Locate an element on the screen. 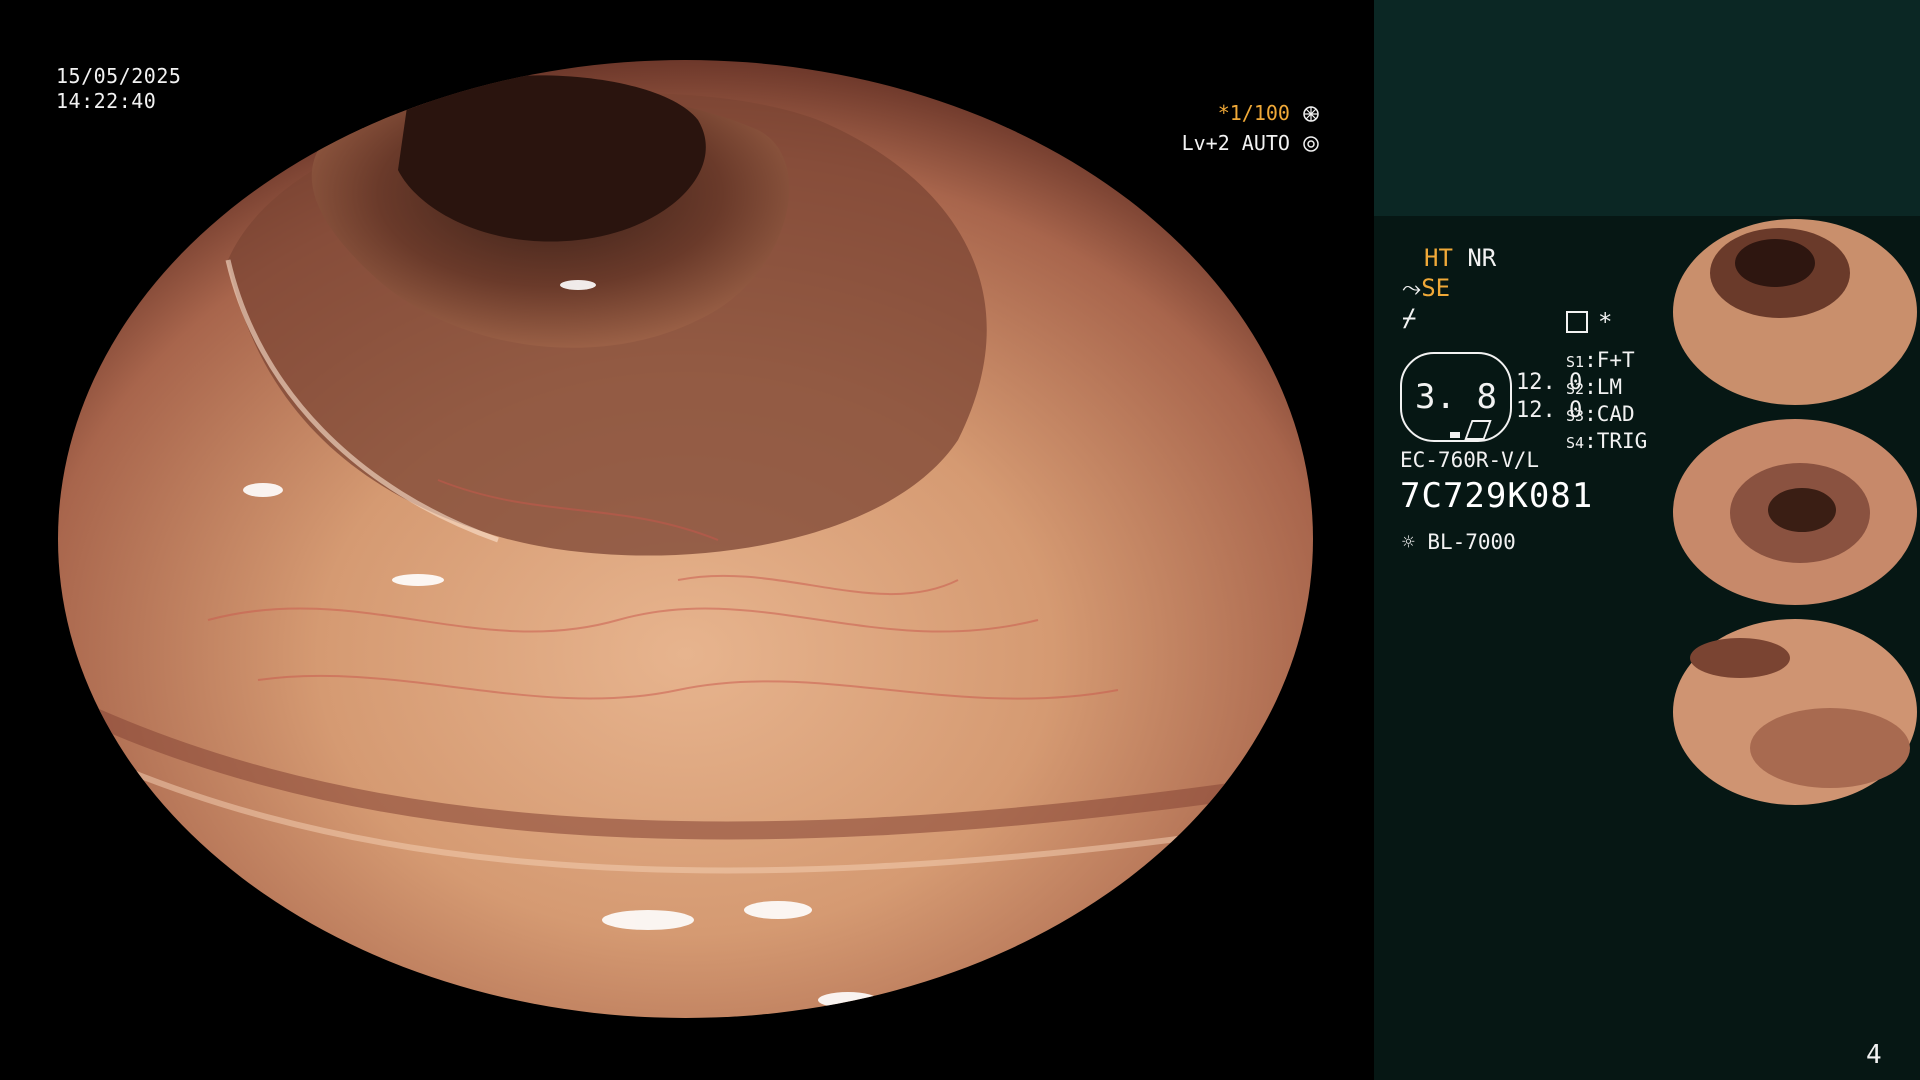  status-se: ⤳SE is located at coordinates (1426, 288).